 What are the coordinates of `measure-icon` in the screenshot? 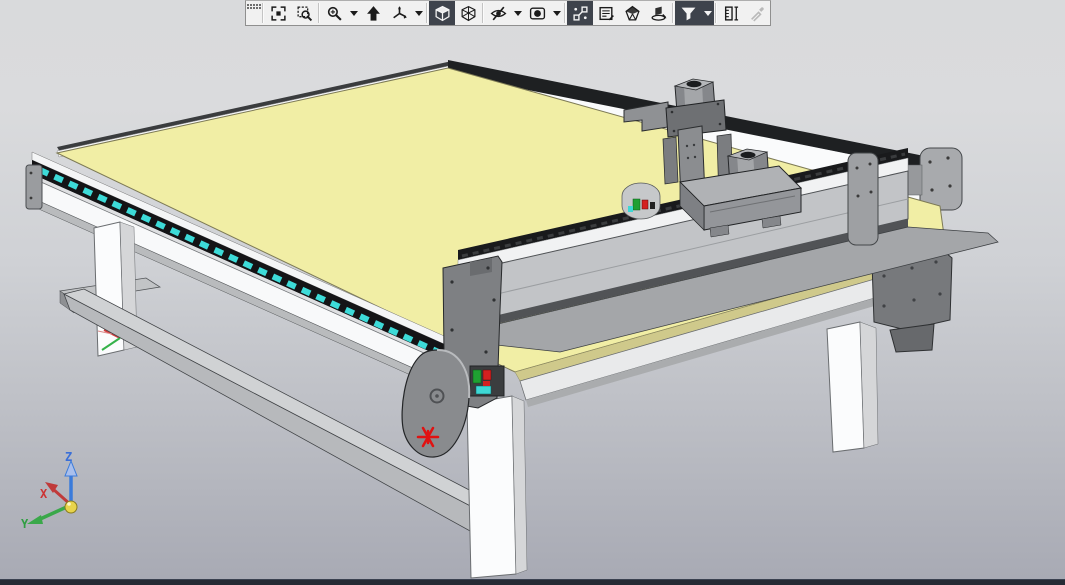 It's located at (731, 13).